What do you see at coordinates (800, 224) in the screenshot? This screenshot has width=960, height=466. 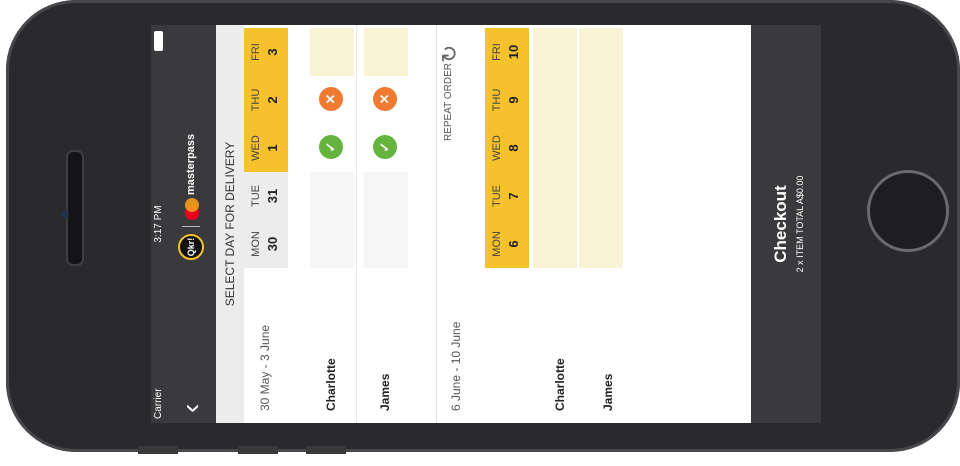 I see `checkout-summary: 2 x ITEM TOTAL A$0.00` at bounding box center [800, 224].